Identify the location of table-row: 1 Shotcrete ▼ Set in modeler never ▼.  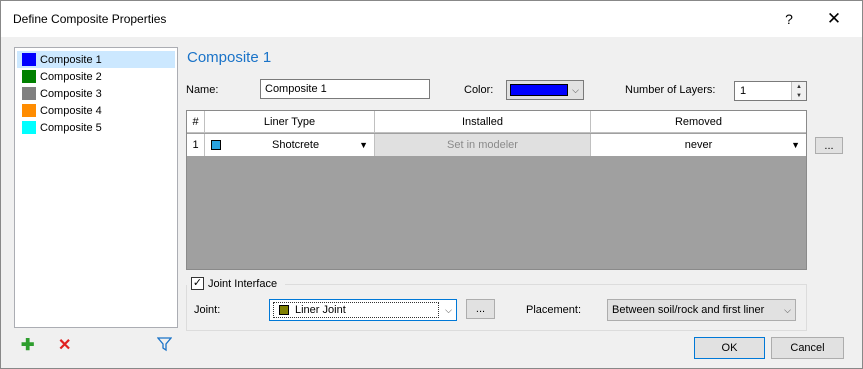
(496, 145).